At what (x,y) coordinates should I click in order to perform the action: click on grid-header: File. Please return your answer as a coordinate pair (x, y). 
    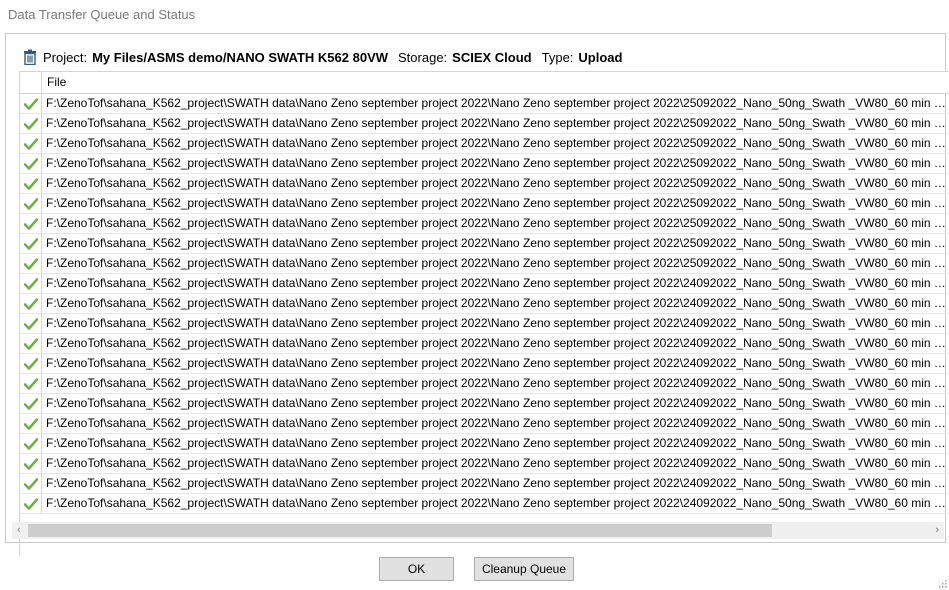
    Looking at the image, I should click on (484, 83).